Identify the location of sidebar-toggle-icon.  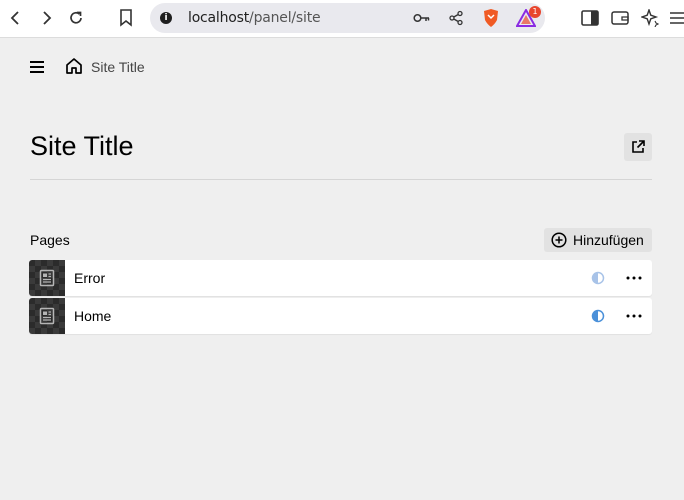
(590, 18).